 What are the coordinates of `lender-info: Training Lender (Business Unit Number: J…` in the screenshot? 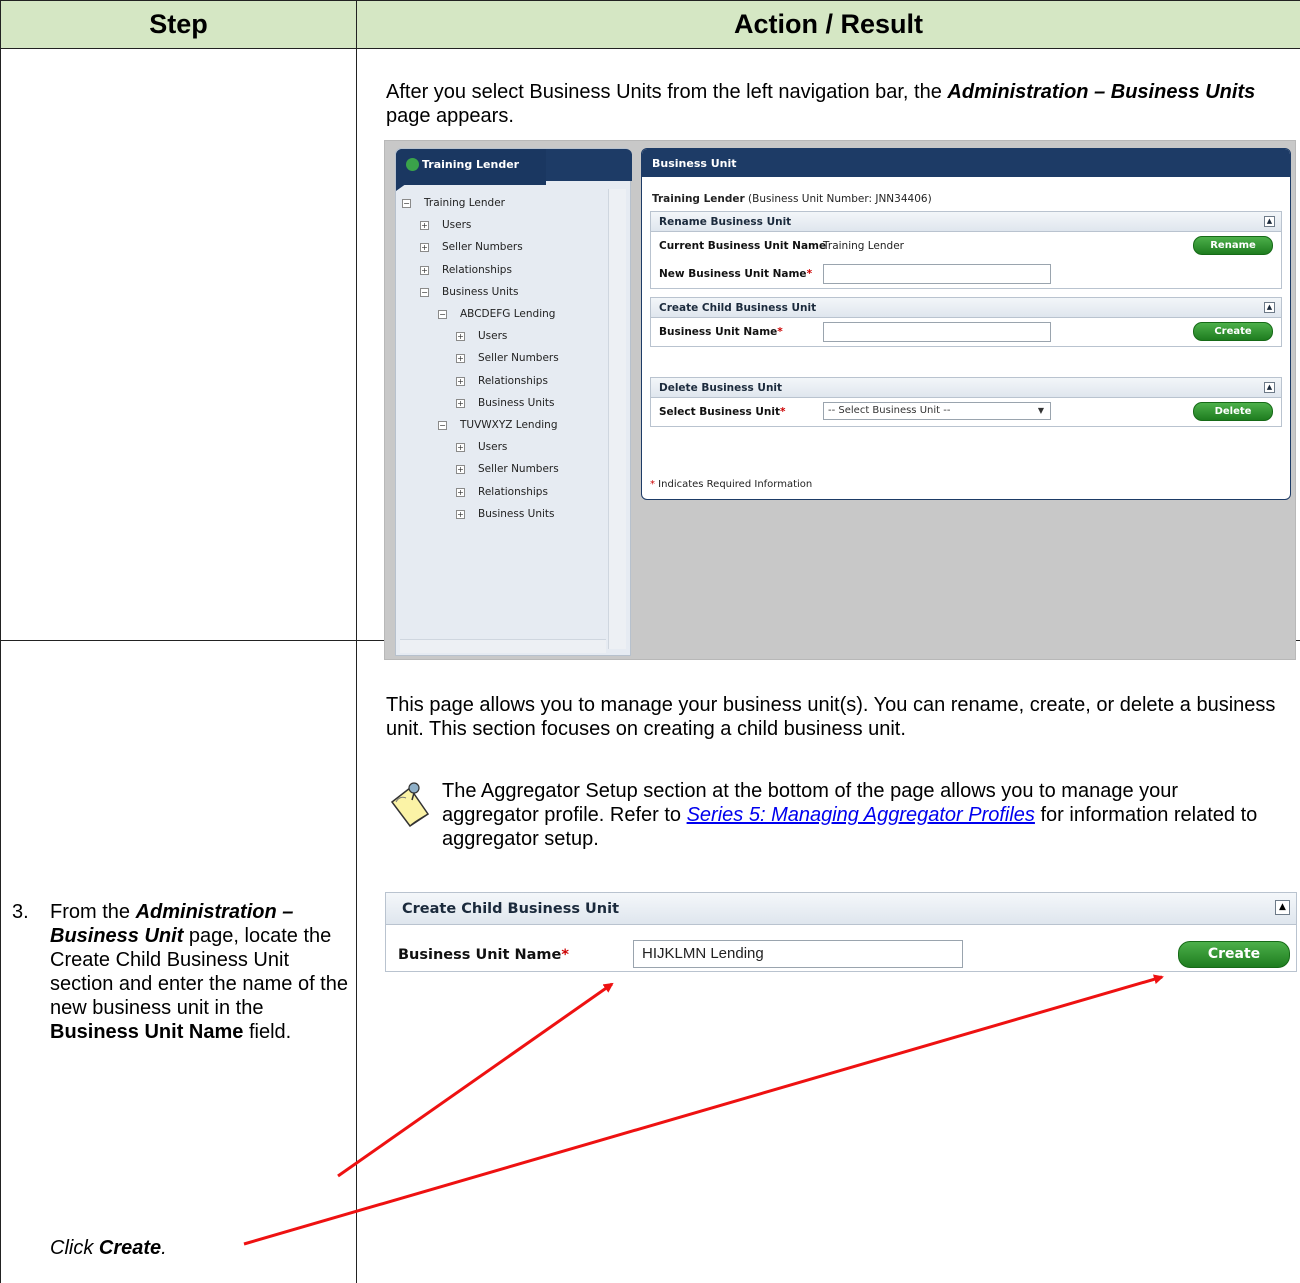 It's located at (792, 199).